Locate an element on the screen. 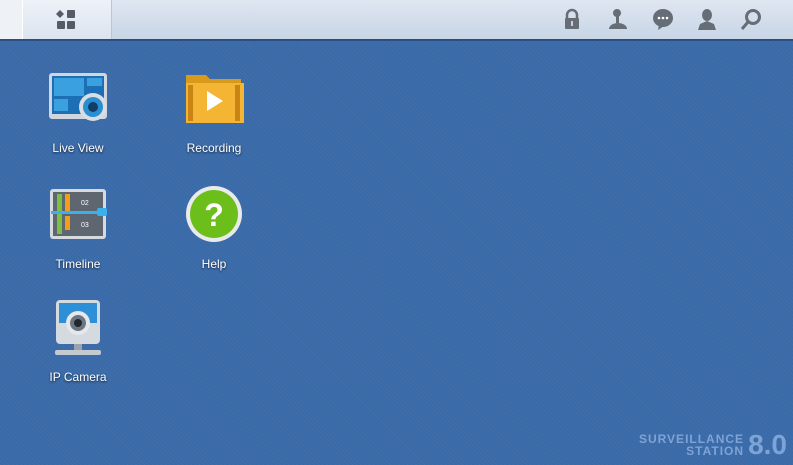 Image resolution: width=793 pixels, height=465 pixels. timeline-label-03: 03 is located at coordinates (85, 225).